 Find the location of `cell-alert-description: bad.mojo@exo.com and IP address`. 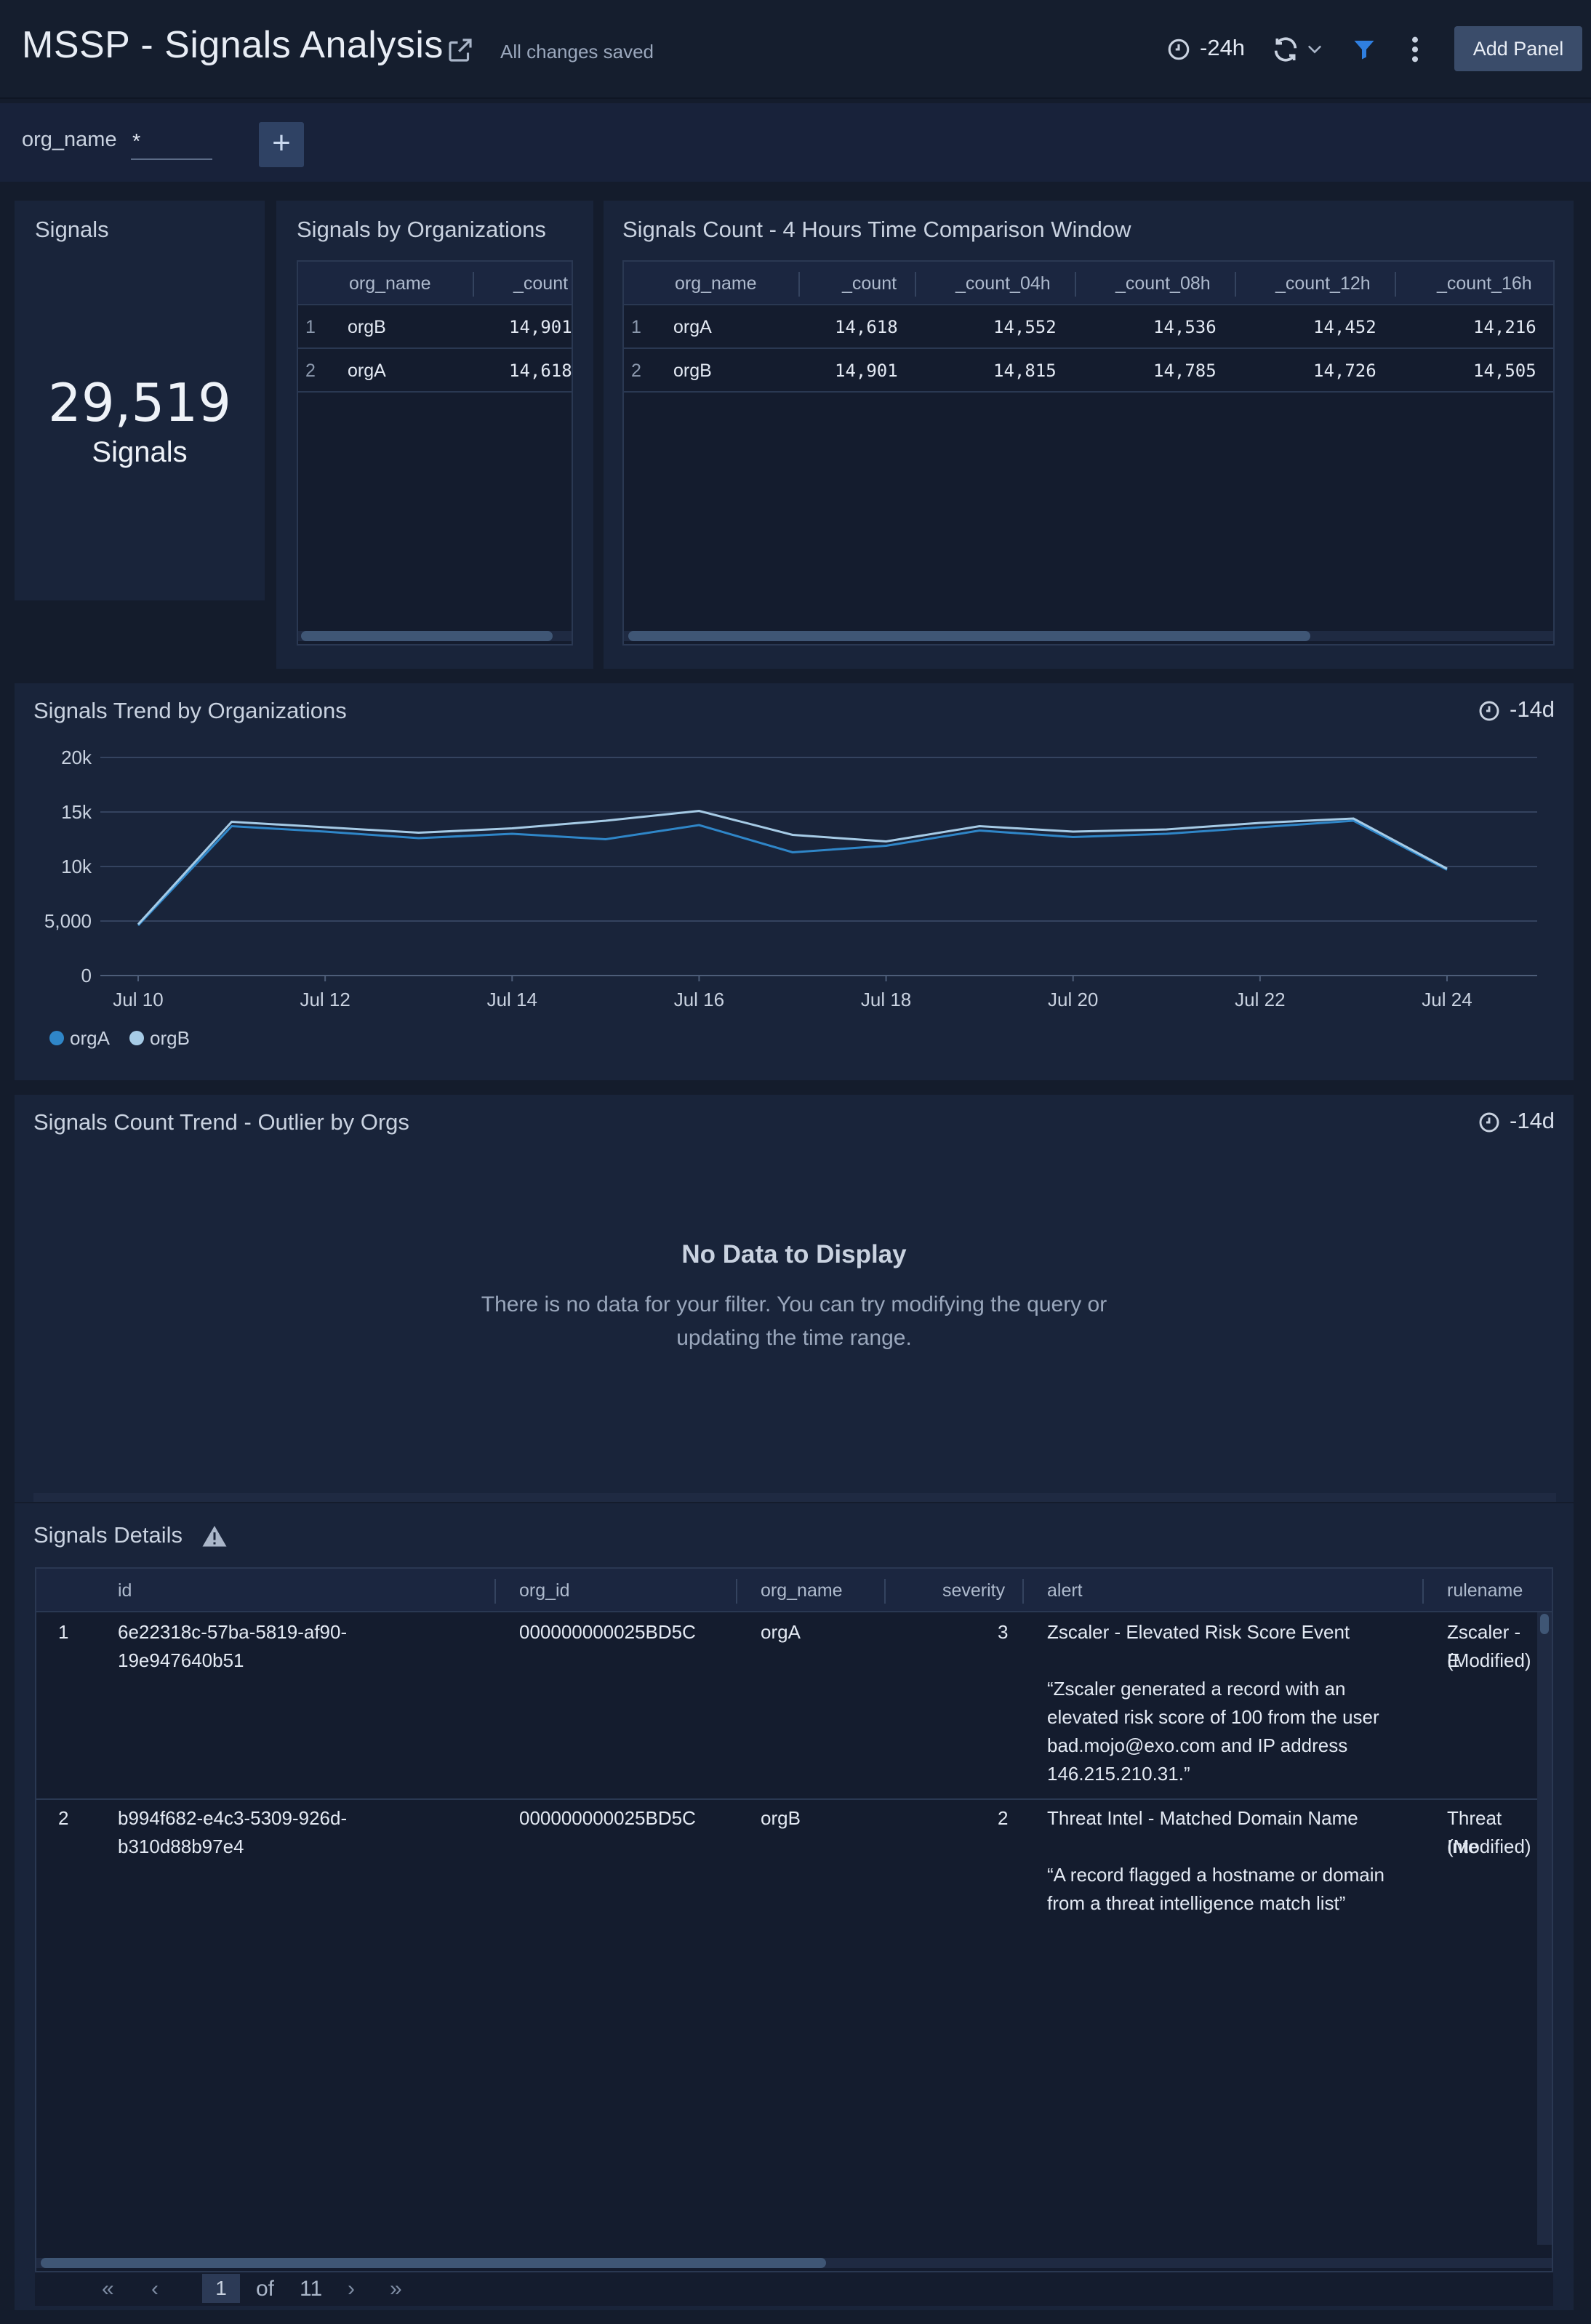

cell-alert-description: bad.mojo@exo.com and IP address is located at coordinates (1197, 1745).